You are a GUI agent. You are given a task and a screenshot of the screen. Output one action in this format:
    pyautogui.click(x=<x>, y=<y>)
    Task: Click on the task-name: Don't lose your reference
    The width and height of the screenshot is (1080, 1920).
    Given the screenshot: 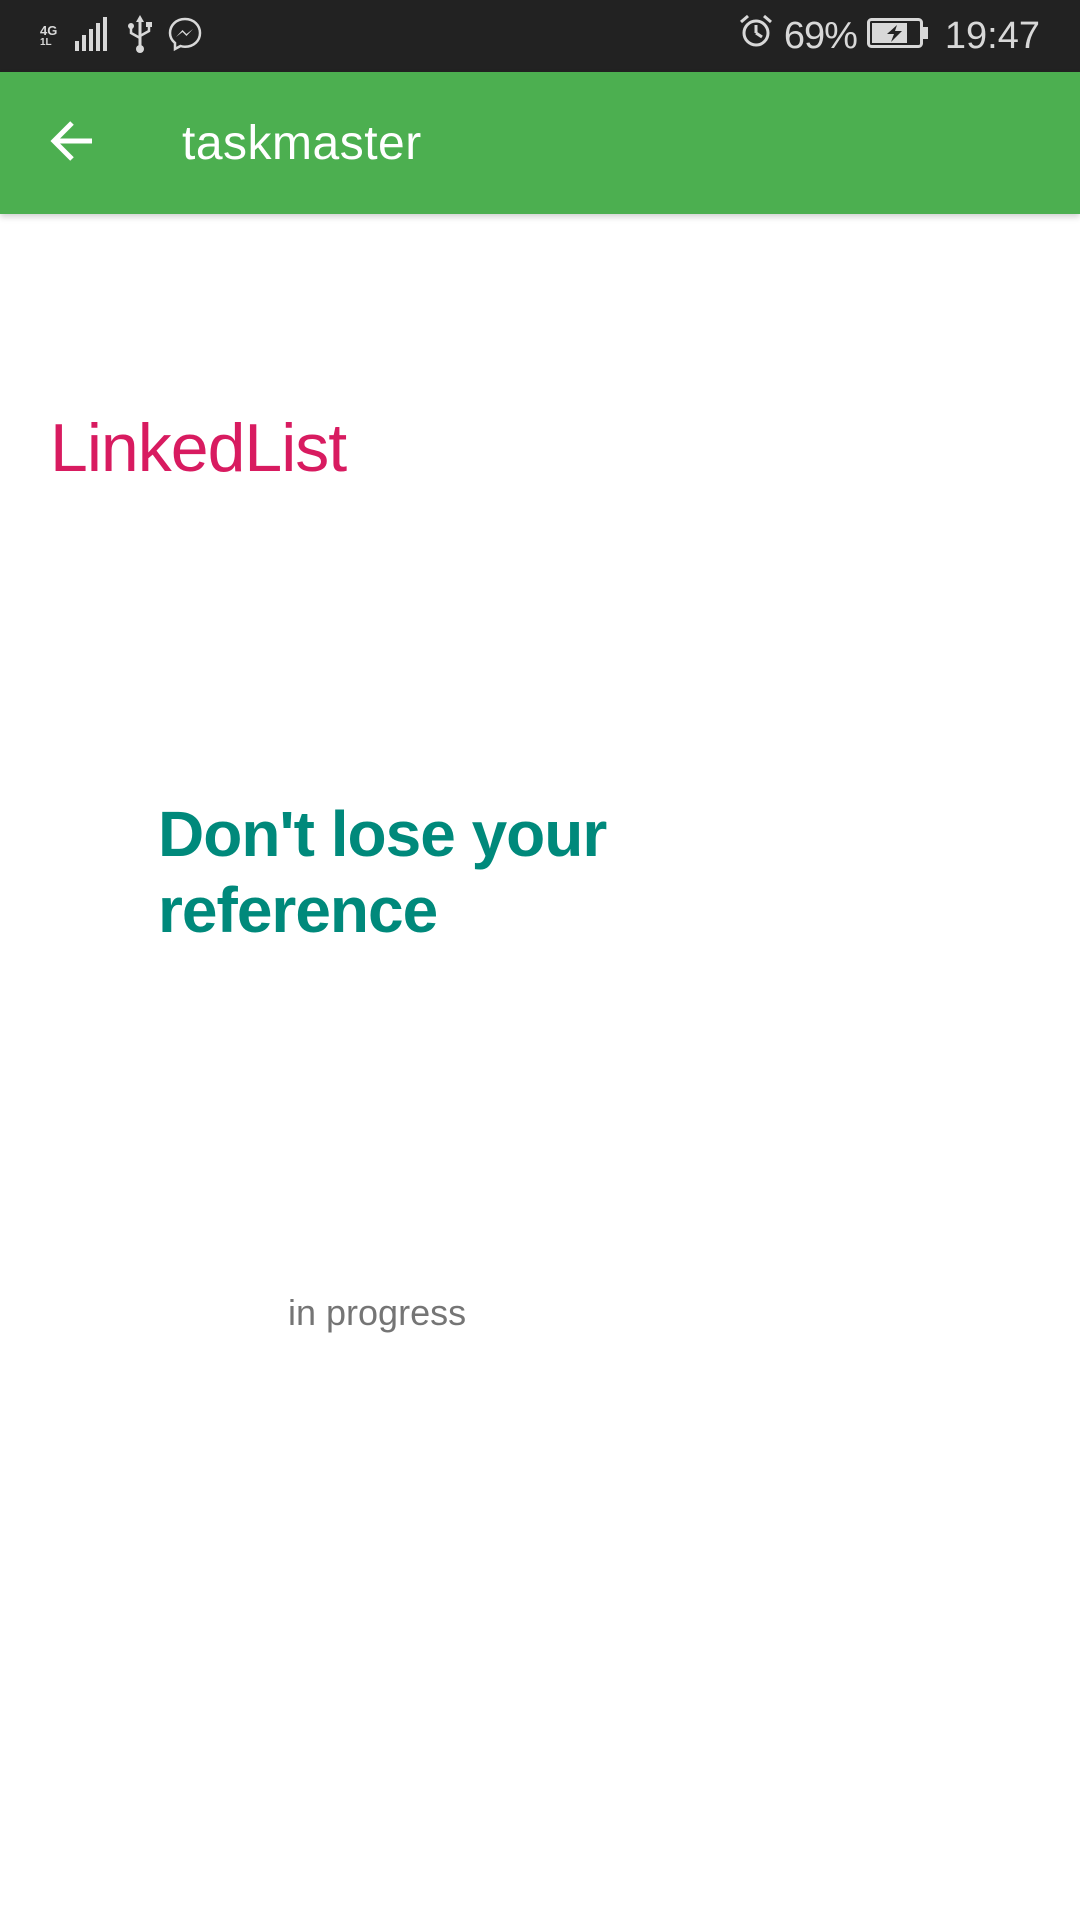 What is the action you would take?
    pyautogui.click(x=382, y=872)
    